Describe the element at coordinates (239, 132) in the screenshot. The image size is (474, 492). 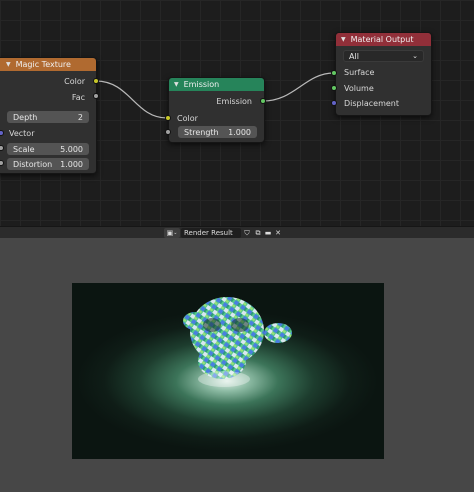
I see `strength-value: 1.000` at that location.